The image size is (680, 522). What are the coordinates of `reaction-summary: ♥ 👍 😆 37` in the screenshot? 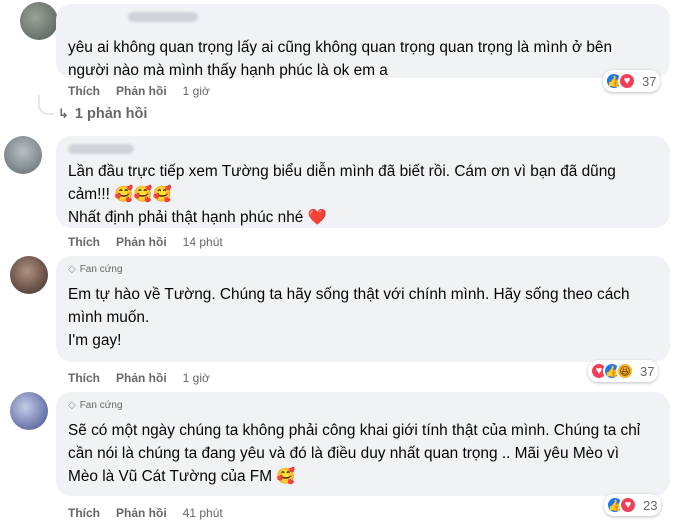 It's located at (623, 371).